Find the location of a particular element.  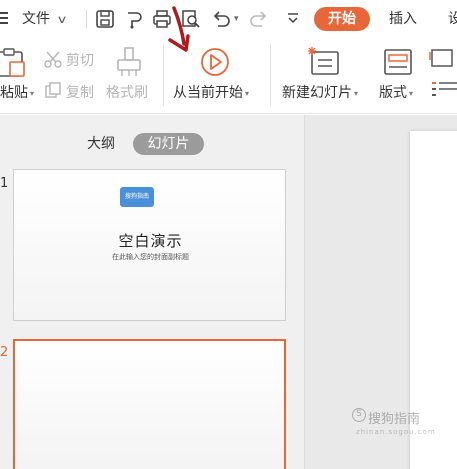

view-switcher: 大纲 幻灯片 is located at coordinates (152, 144).